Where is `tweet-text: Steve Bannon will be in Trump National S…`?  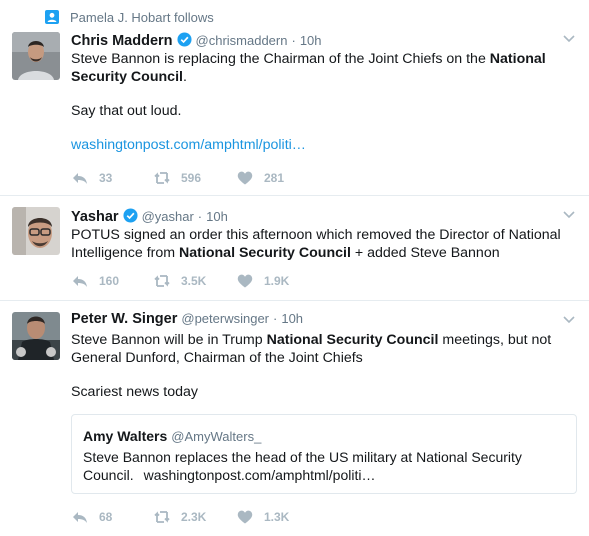 tweet-text: Steve Bannon will be in Trump National S… is located at coordinates (324, 349).